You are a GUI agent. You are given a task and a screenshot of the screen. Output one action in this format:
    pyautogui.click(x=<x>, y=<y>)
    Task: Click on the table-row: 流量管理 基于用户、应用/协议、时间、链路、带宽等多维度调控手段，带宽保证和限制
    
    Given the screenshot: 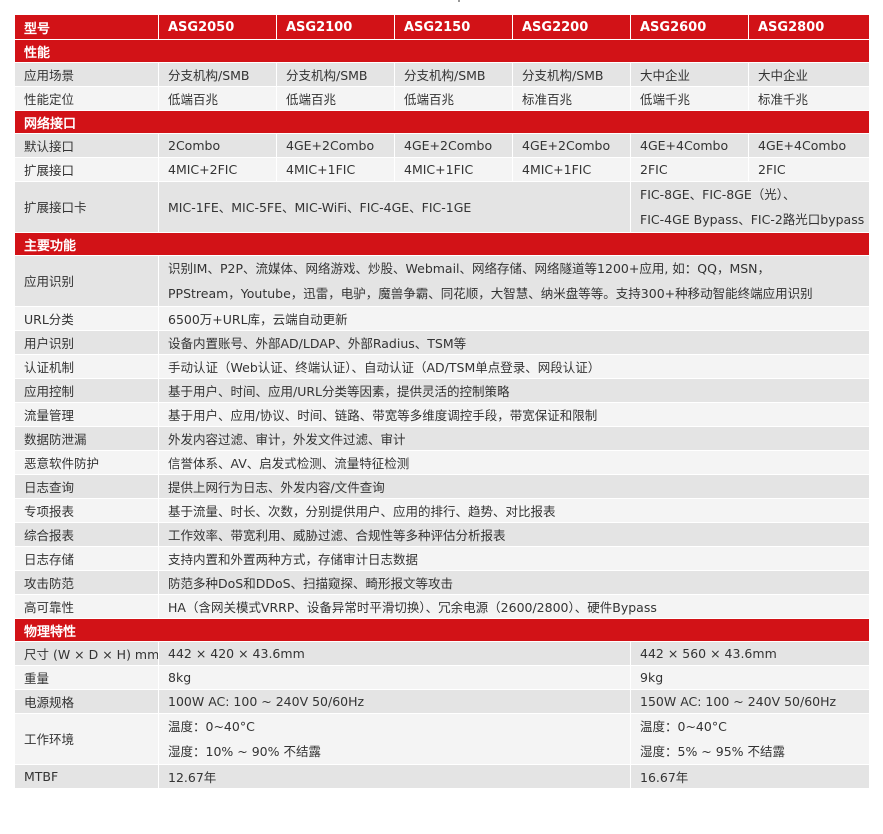 What is the action you would take?
    pyautogui.click(x=442, y=414)
    